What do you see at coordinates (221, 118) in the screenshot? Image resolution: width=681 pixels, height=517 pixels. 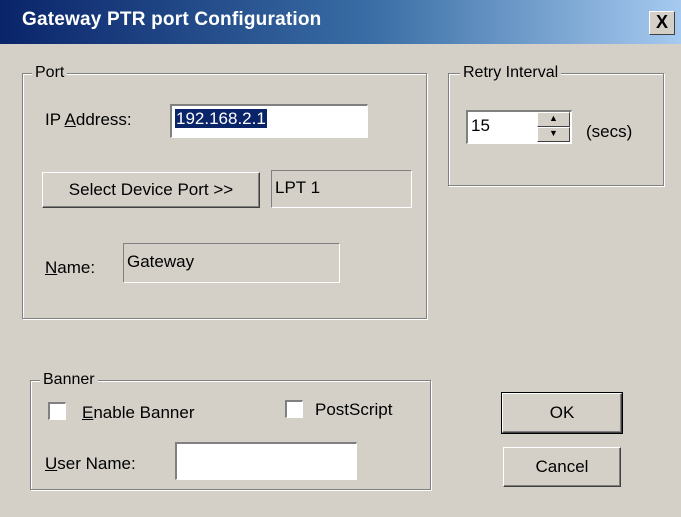 I see `ip-address-value: 192.168.2.1` at bounding box center [221, 118].